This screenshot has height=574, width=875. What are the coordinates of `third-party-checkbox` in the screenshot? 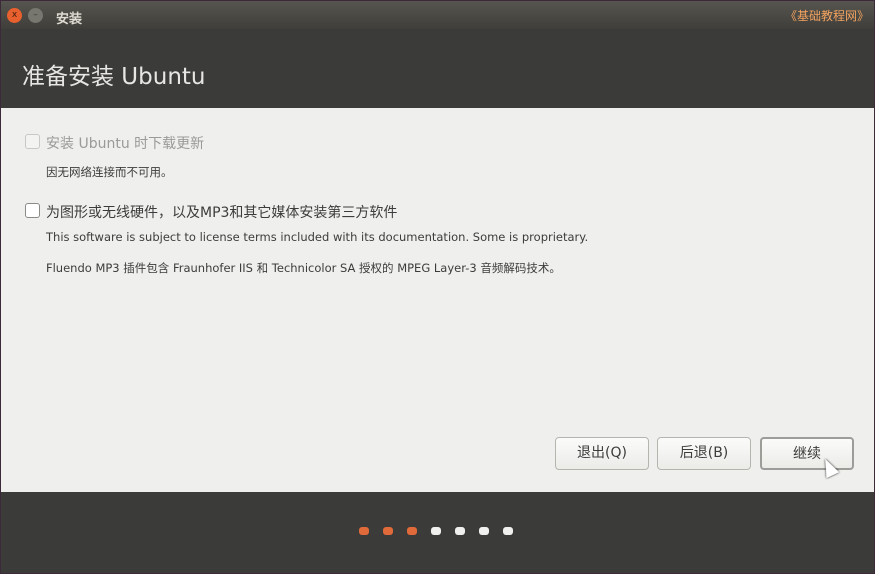 It's located at (32, 210).